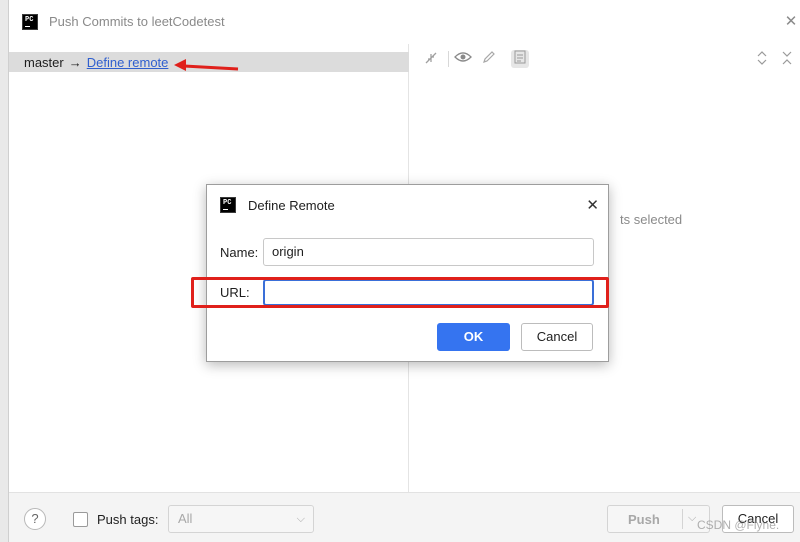 The height and width of the screenshot is (542, 800). What do you see at coordinates (520, 59) in the screenshot?
I see `preview-panel-icon` at bounding box center [520, 59].